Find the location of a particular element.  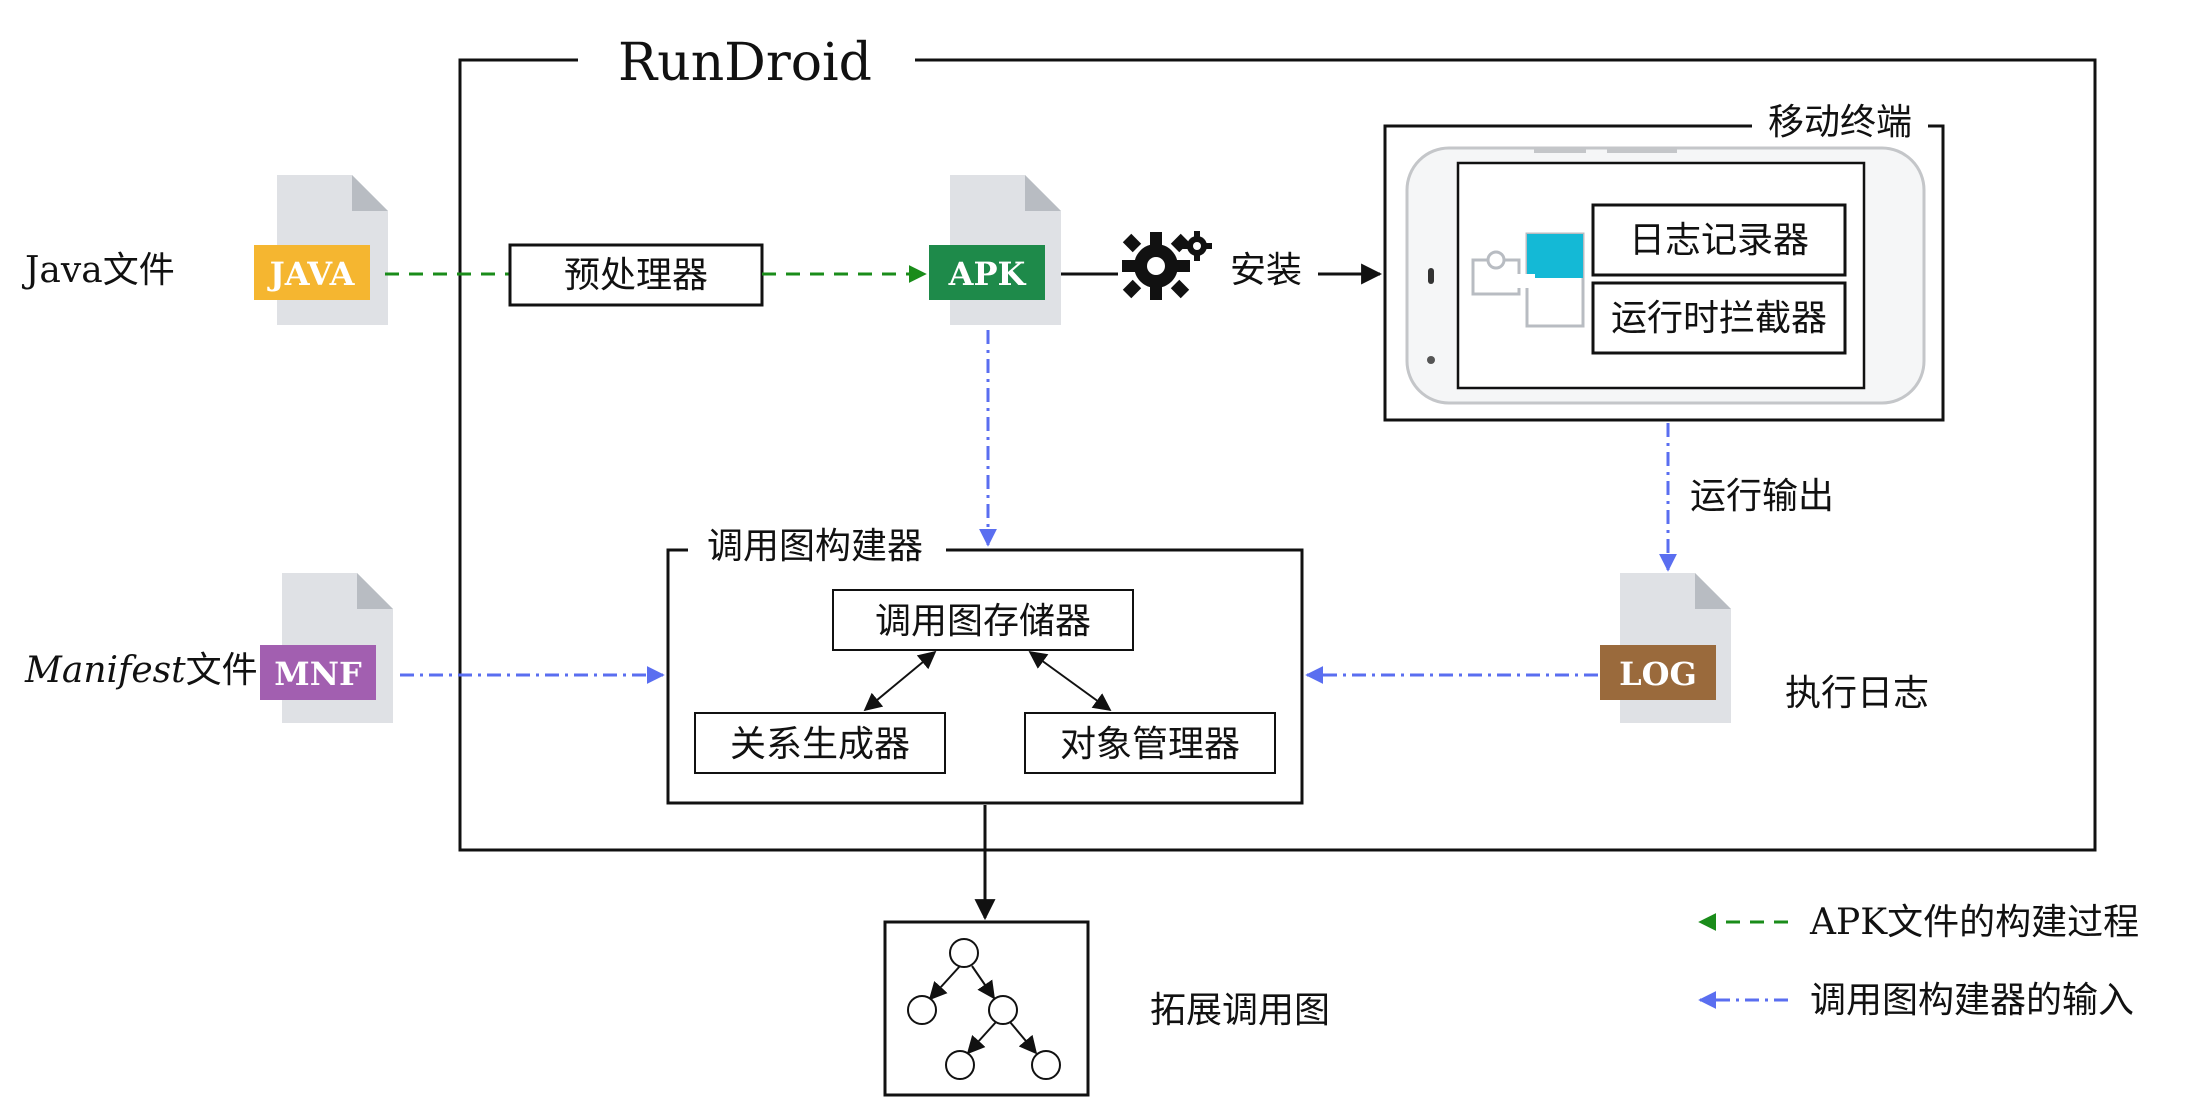

logger-label: 日志记录器 is located at coordinates (1719, 240).